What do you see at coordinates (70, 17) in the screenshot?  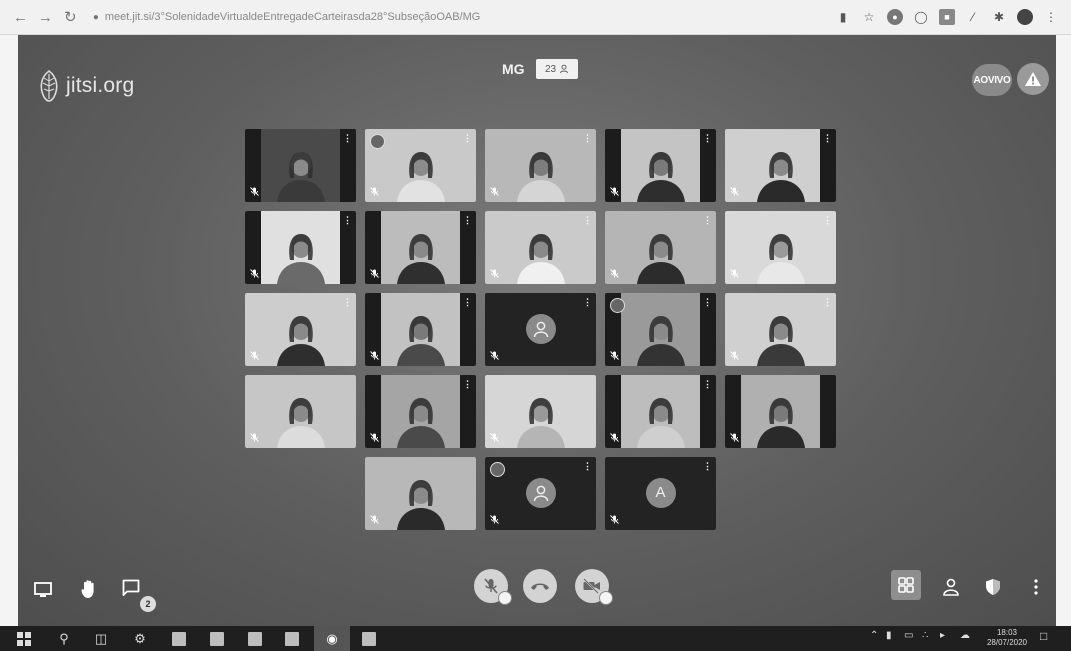 I see `reload-icon: ↻` at bounding box center [70, 17].